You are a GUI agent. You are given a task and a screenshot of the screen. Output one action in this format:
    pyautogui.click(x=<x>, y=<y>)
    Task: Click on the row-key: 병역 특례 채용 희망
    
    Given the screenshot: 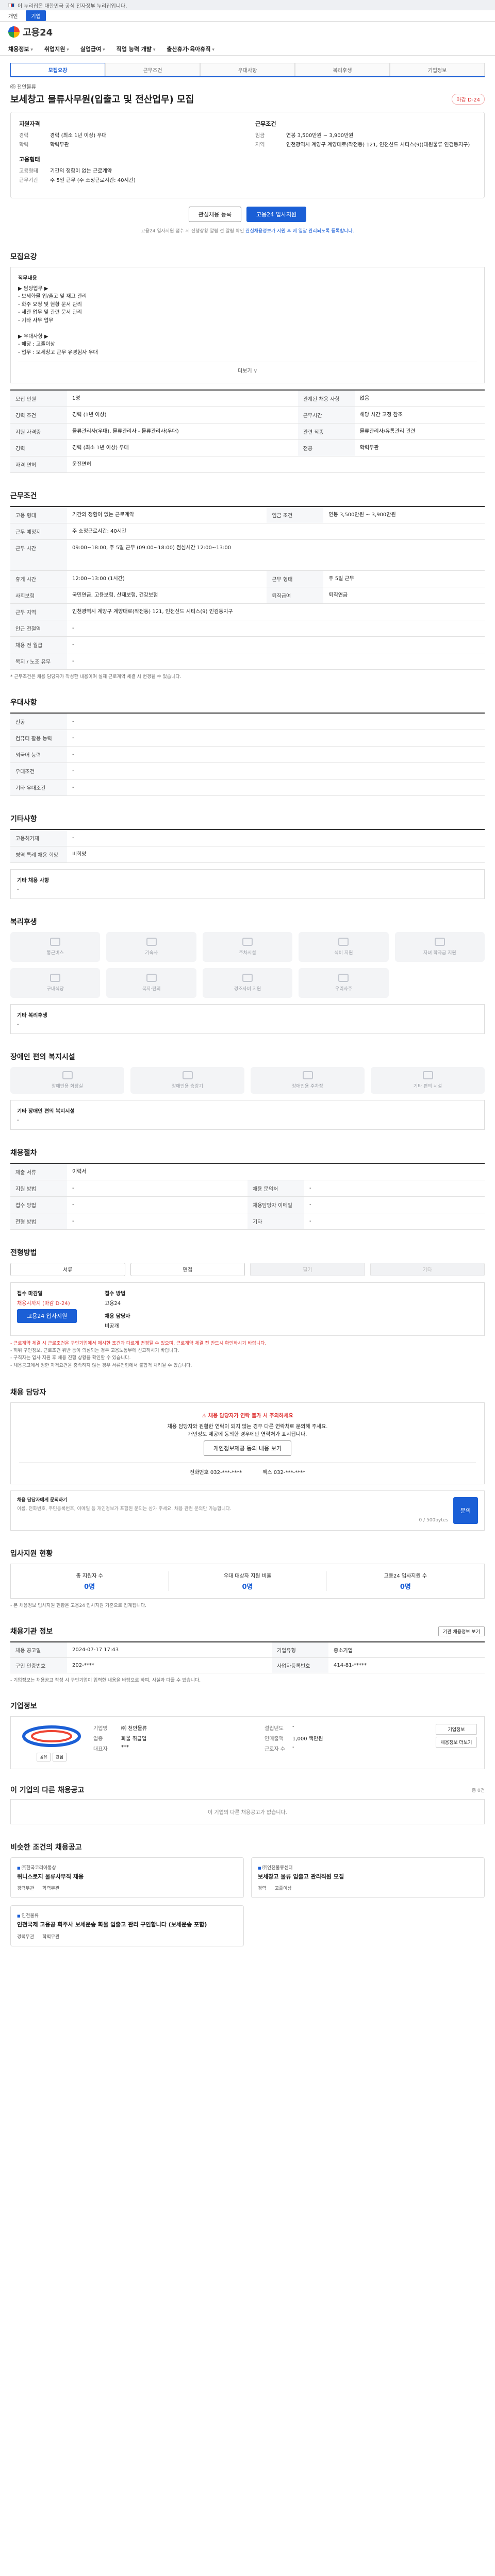 What is the action you would take?
    pyautogui.click(x=38, y=854)
    